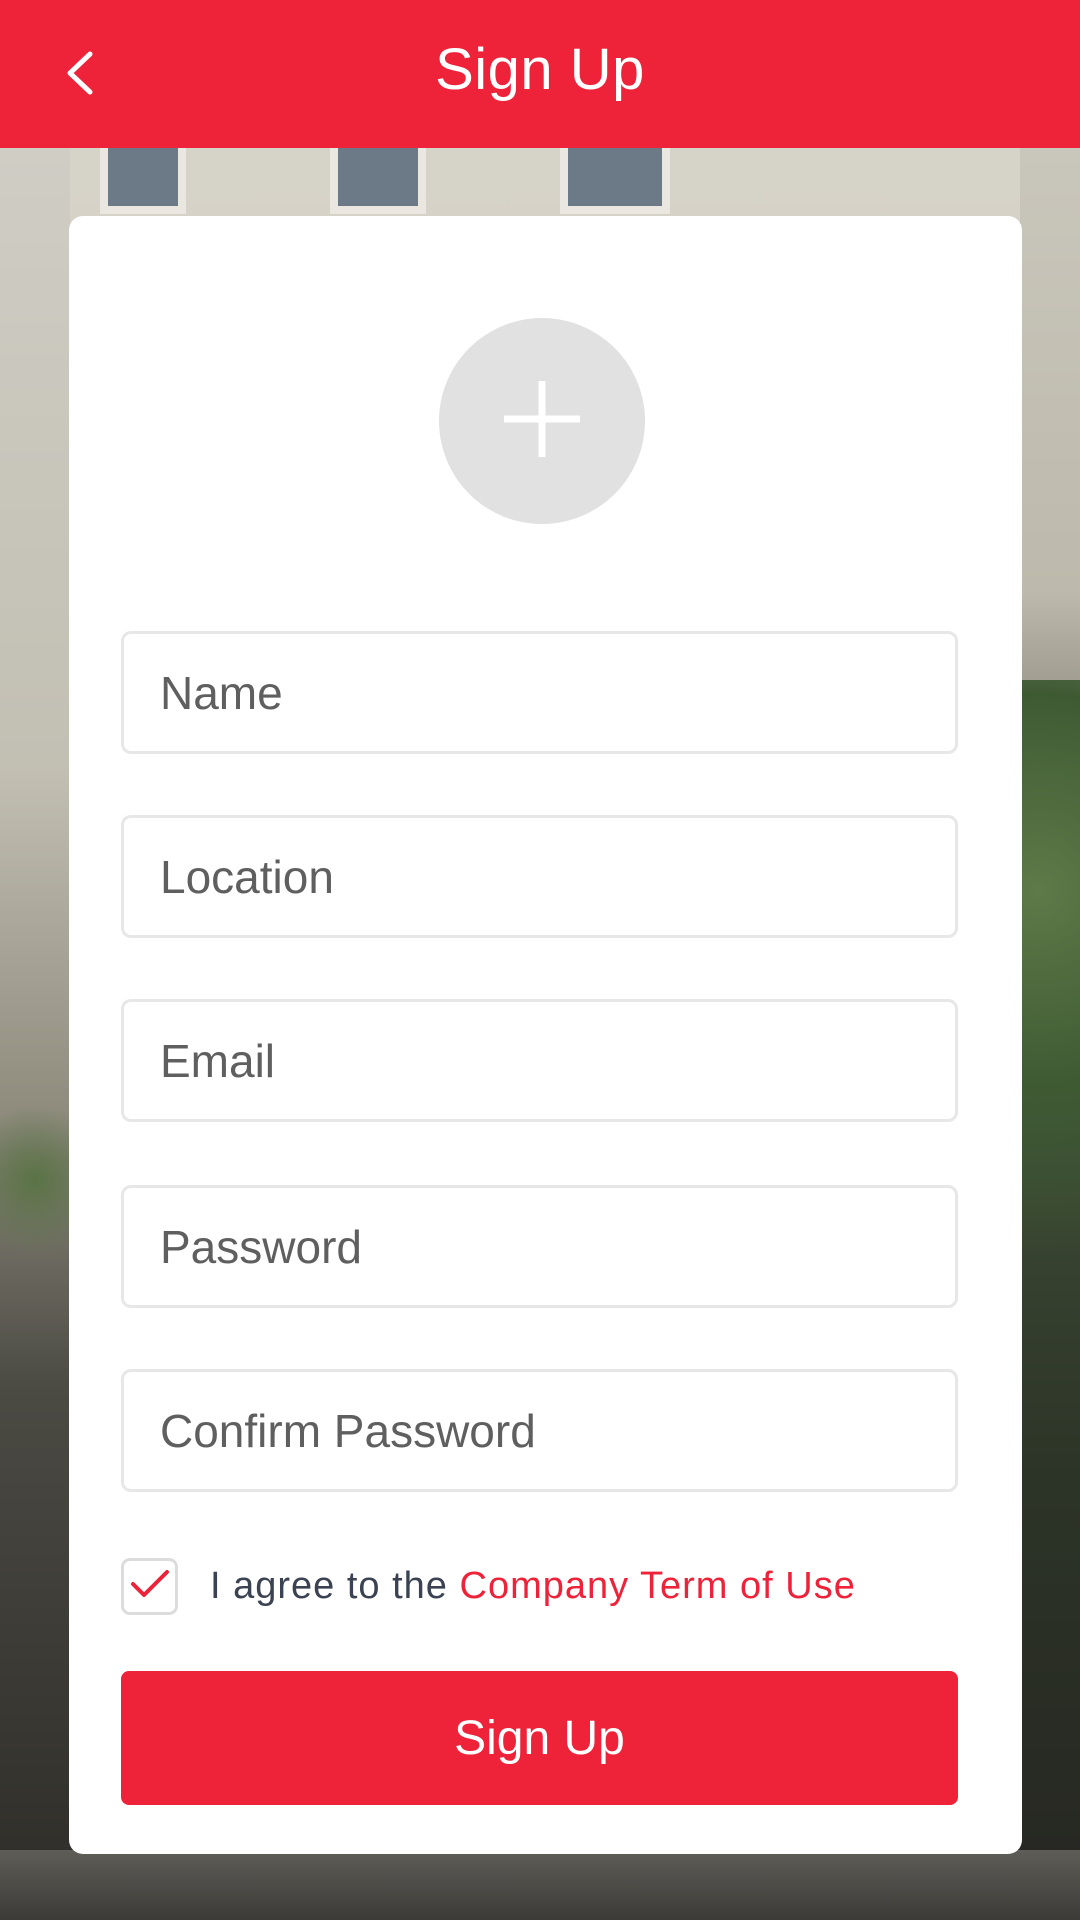 Image resolution: width=1080 pixels, height=1920 pixels. I want to click on terms-prefix: I agree to the, so click(335, 1585).